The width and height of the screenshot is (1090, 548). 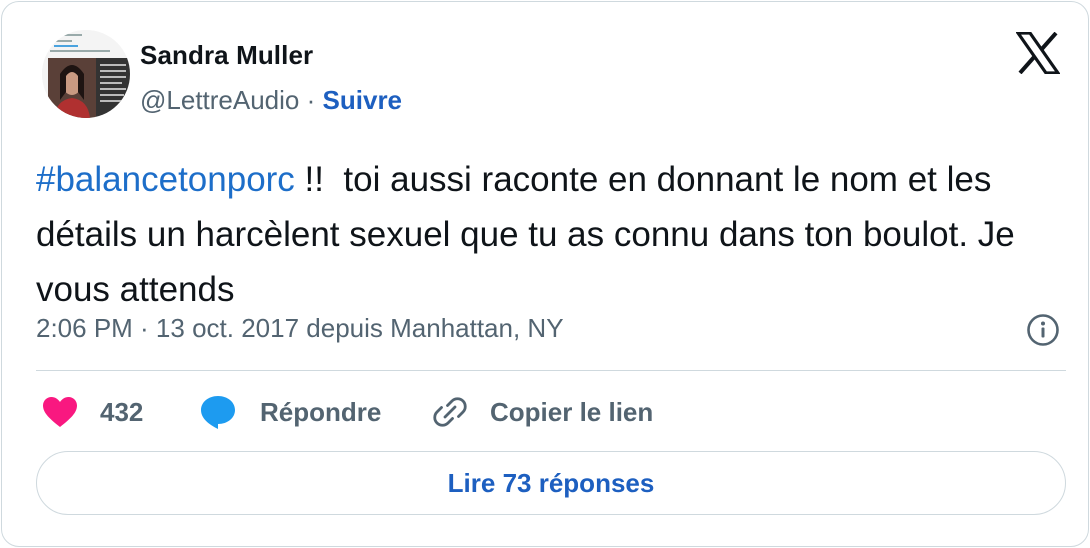 I want to click on author-handle-row: @LettreAudio · Suivre, so click(x=271, y=100).